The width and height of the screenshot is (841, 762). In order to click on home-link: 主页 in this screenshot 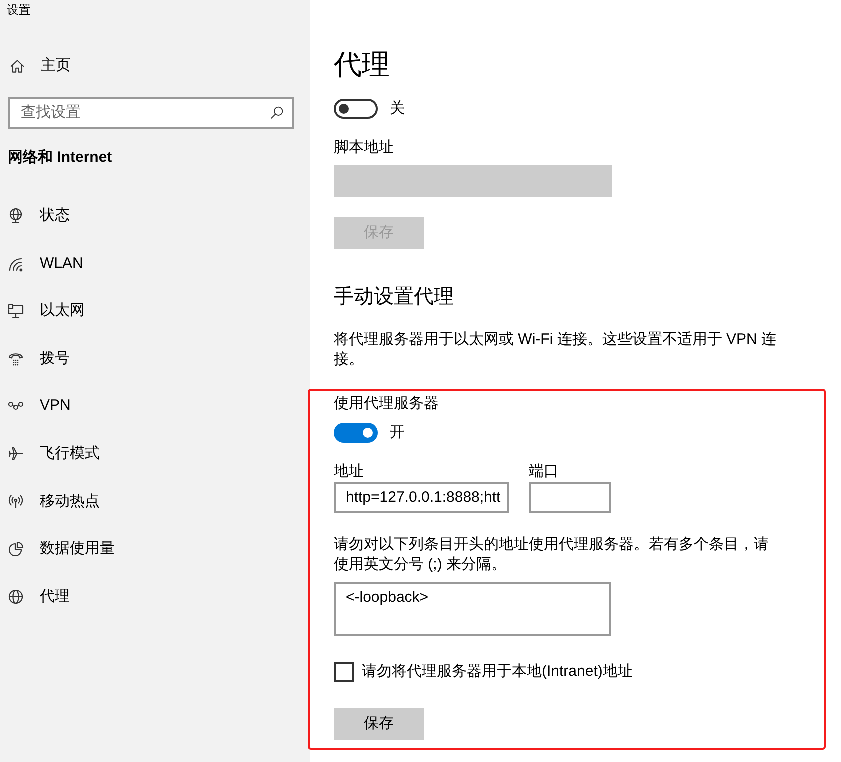, I will do `click(40, 66)`.